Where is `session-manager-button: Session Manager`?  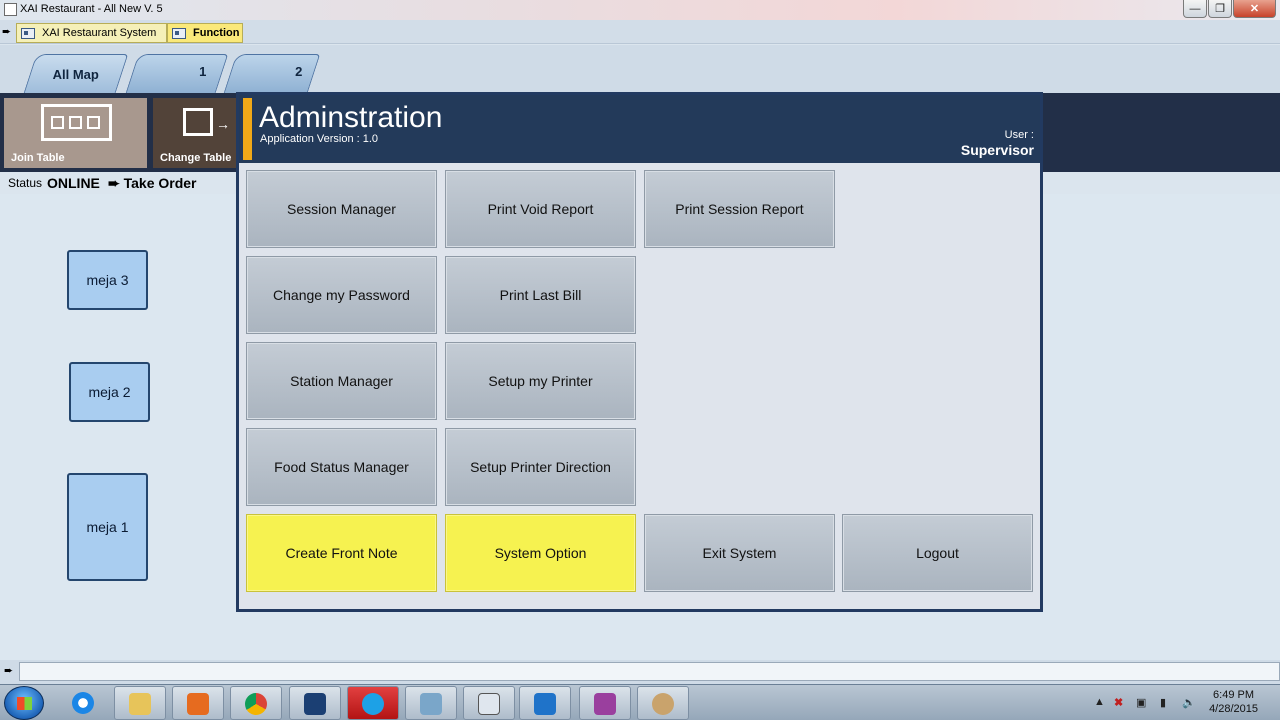 session-manager-button: Session Manager is located at coordinates (341, 209).